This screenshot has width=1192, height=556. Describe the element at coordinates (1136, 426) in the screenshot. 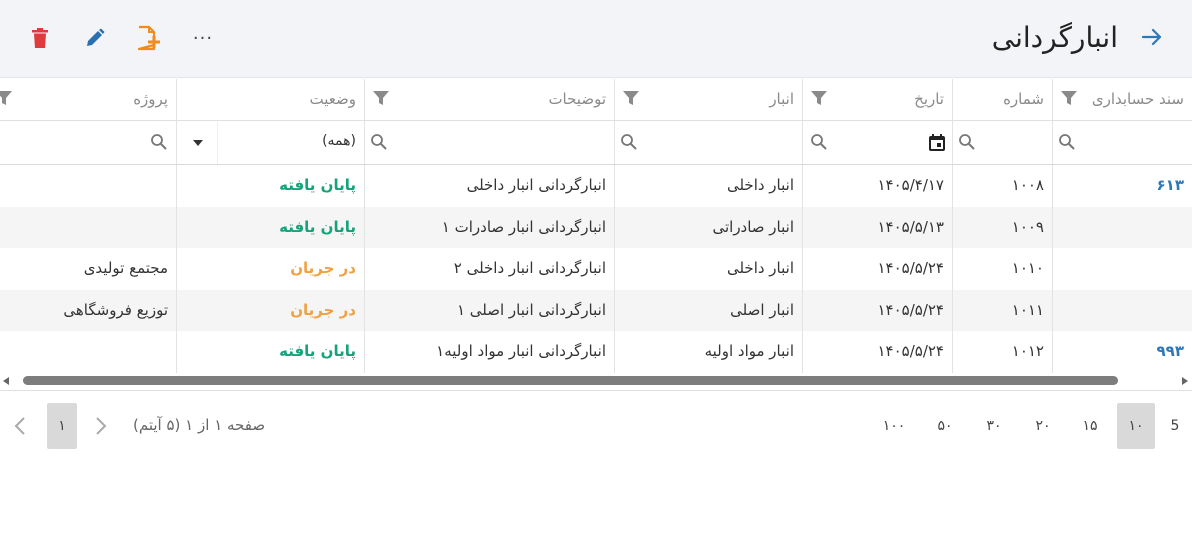

I see `page-size-option-active: ۱۰` at that location.